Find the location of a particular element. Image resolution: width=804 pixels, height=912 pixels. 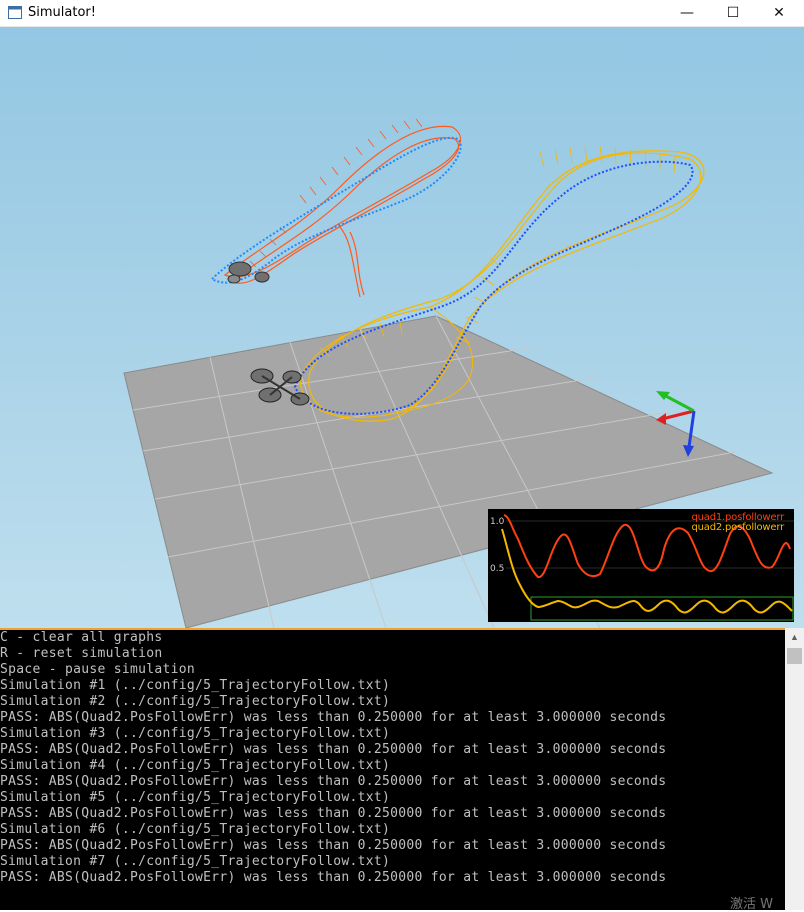

legend-quad2: quad2.posfollowerr is located at coordinates (738, 527).